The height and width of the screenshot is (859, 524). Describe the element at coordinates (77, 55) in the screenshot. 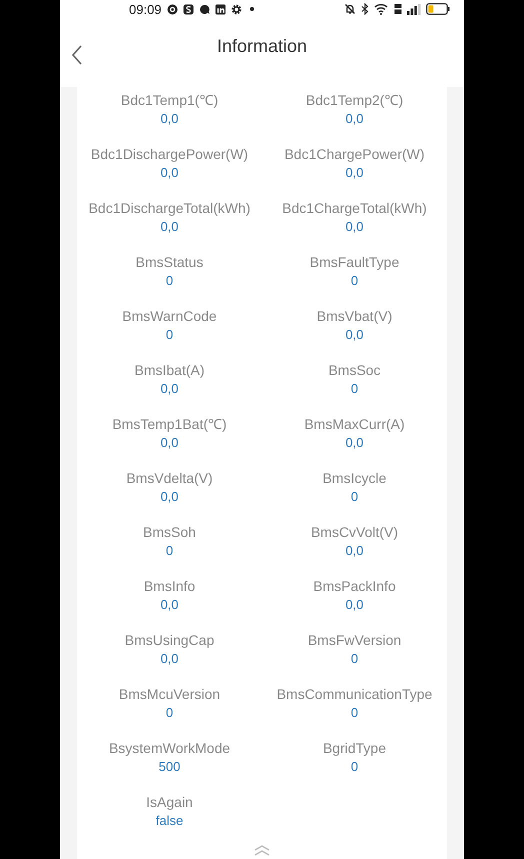

I see `back-chevron-icon` at that location.